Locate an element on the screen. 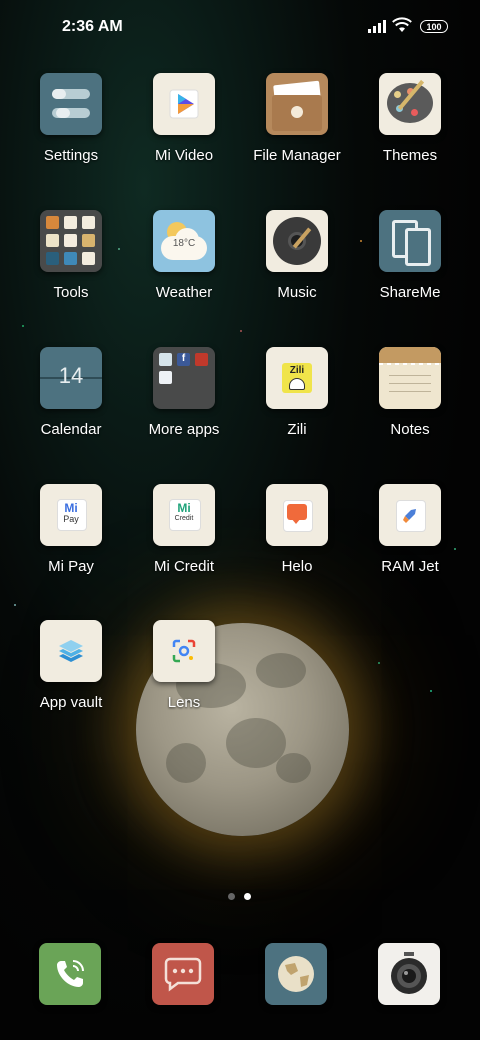 The image size is (480, 1040). app-label: Weather is located at coordinates (184, 292).